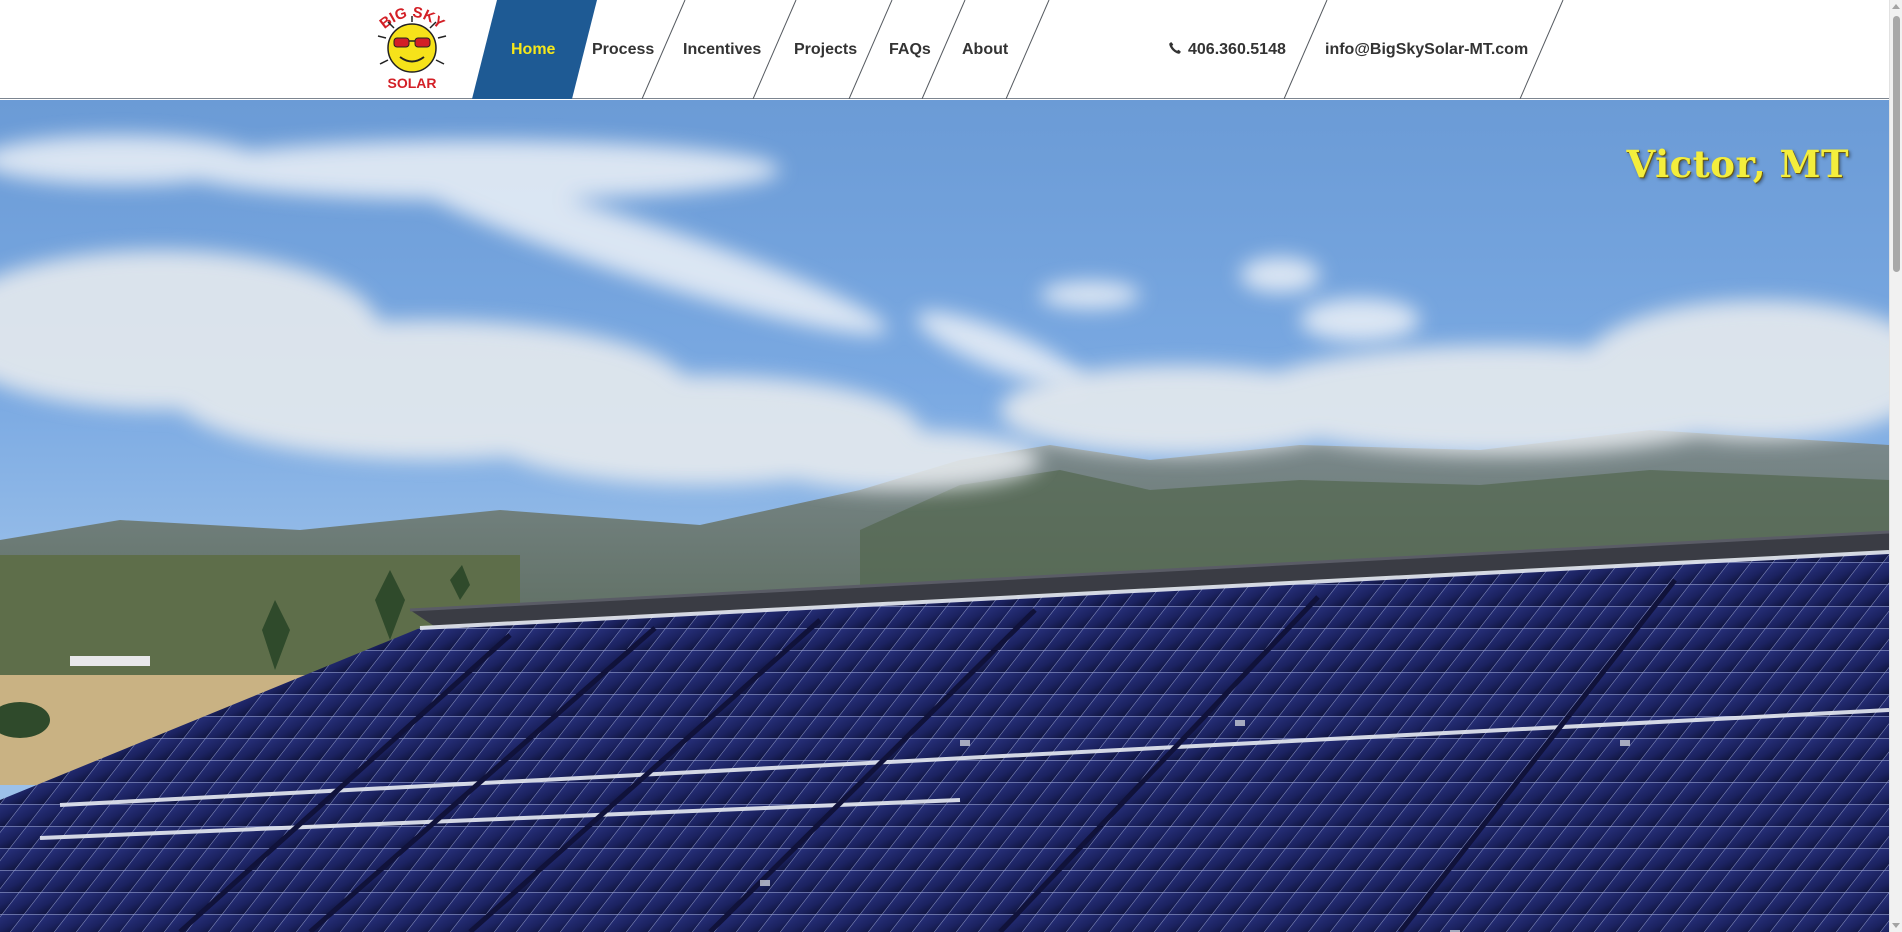 The height and width of the screenshot is (932, 1902). I want to click on phone-link: 406.360.5148, so click(1227, 49).